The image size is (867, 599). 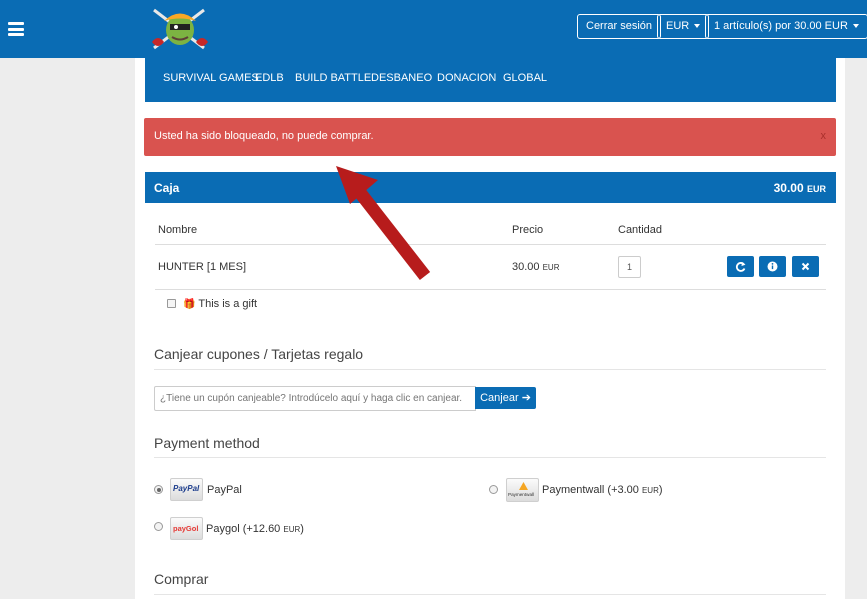 I want to click on paygol-label: Paygol (+12.60 EUR), so click(x=255, y=529).